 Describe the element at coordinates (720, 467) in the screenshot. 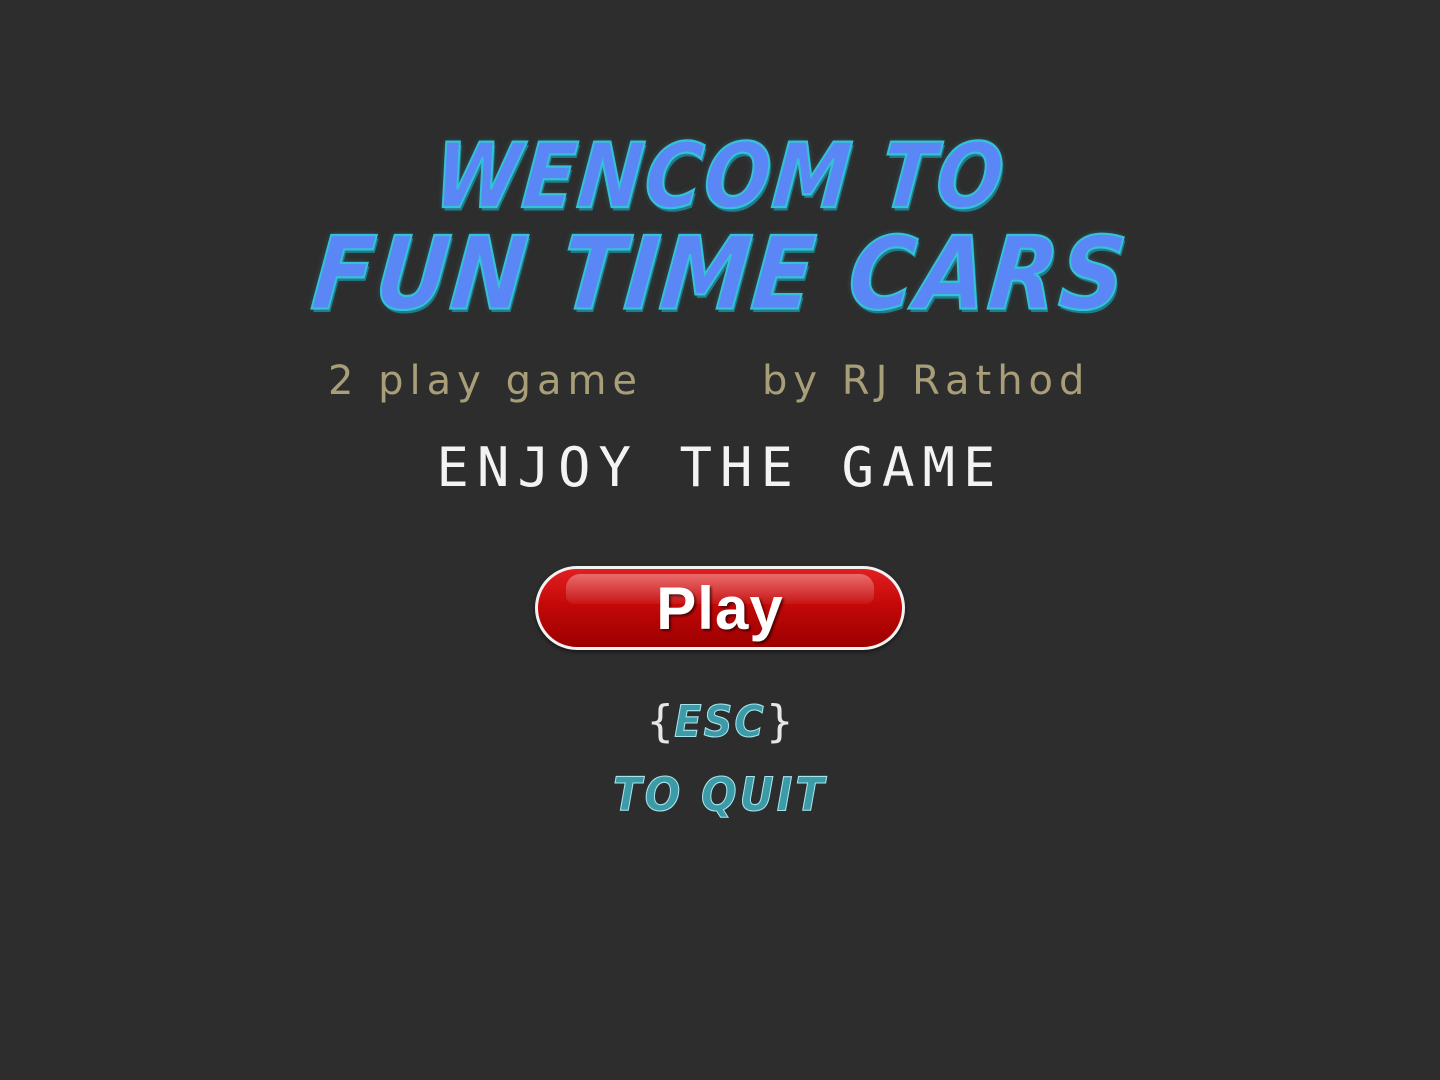

I see `tagline: ENJOY THE GAME` at that location.